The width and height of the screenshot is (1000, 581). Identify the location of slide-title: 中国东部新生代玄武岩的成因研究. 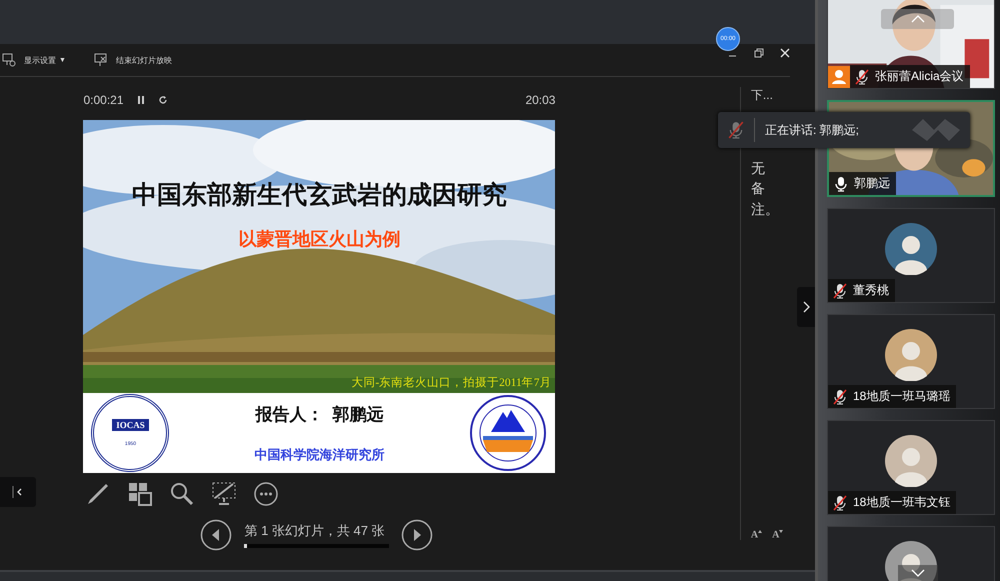
(319, 195).